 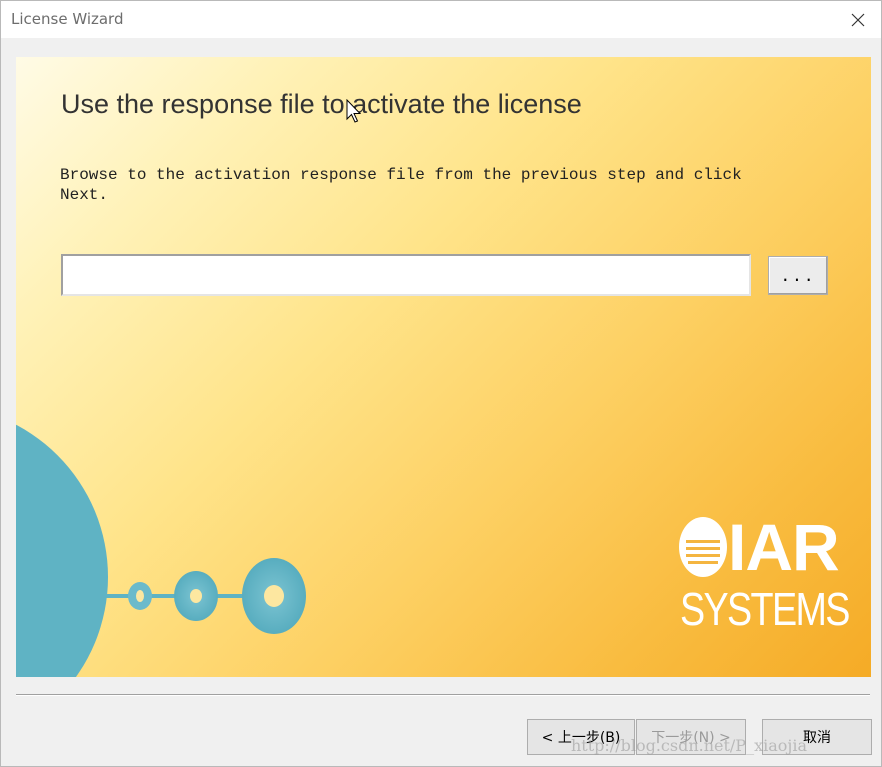 What do you see at coordinates (443, 695) in the screenshot?
I see `footer-separator` at bounding box center [443, 695].